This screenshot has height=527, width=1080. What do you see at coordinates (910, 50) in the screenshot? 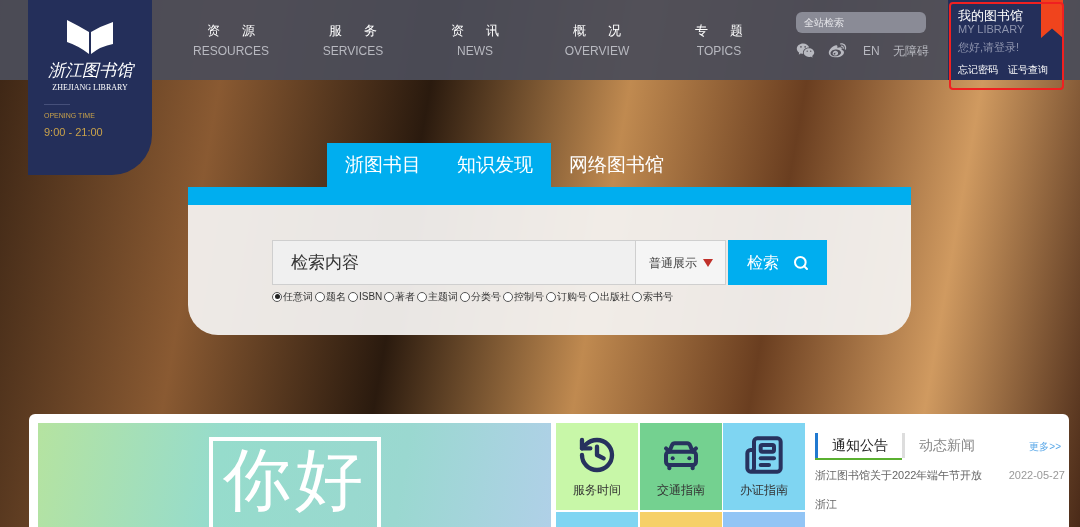
I see `accessibility-link: 无障碍` at bounding box center [910, 50].